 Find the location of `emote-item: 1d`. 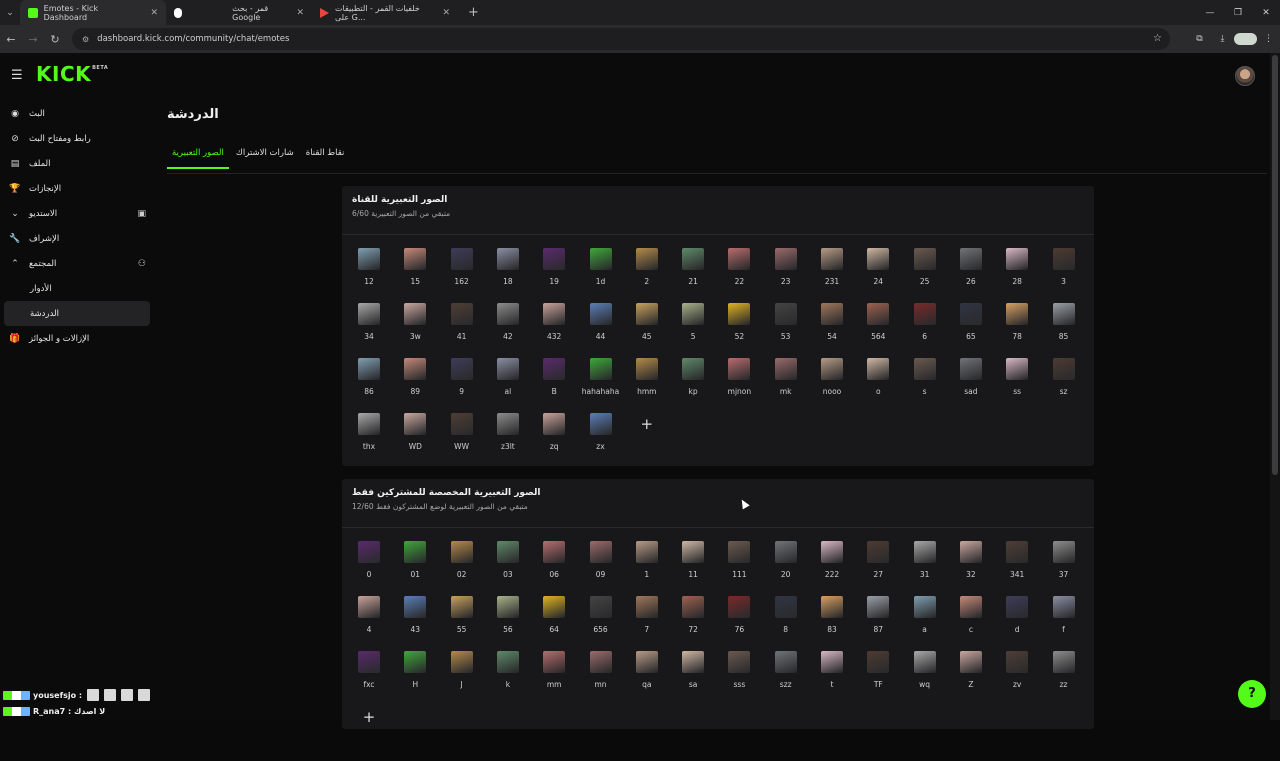

emote-item: 1d is located at coordinates (601, 275).